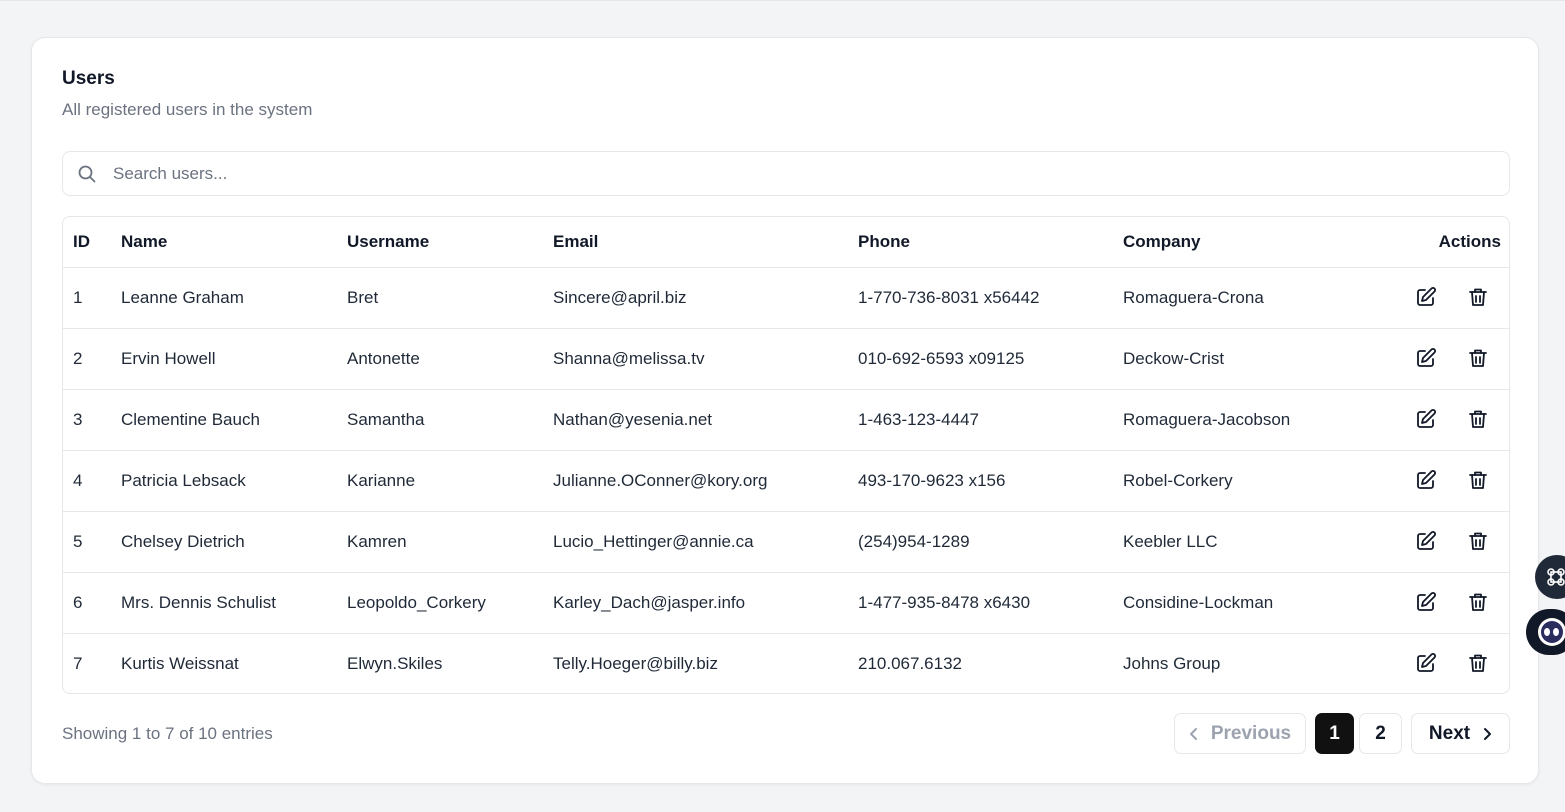  I want to click on cell-company: Robel-Corkery, so click(1238, 480).